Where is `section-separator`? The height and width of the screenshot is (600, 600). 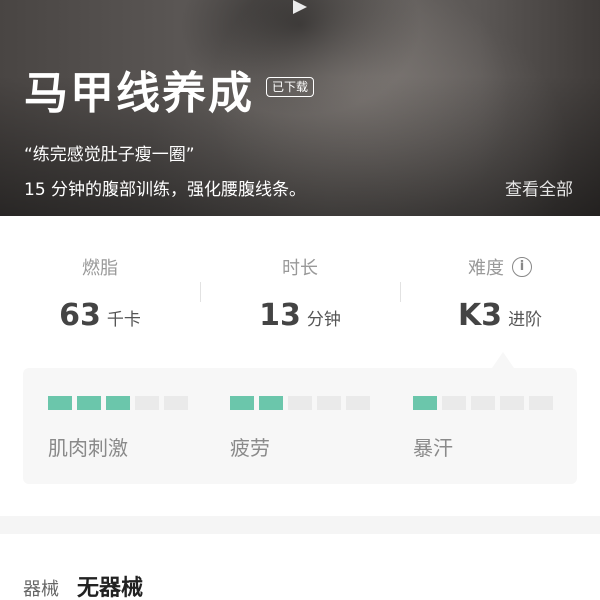 section-separator is located at coordinates (300, 525).